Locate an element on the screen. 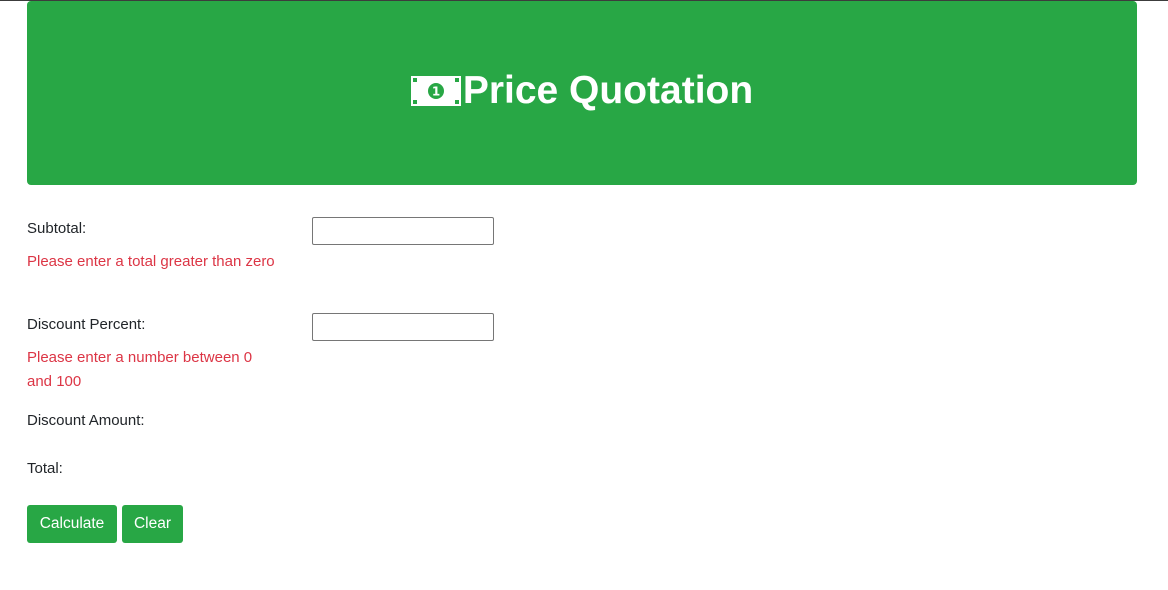  subtotal-label: Subtotal: is located at coordinates (57, 228).